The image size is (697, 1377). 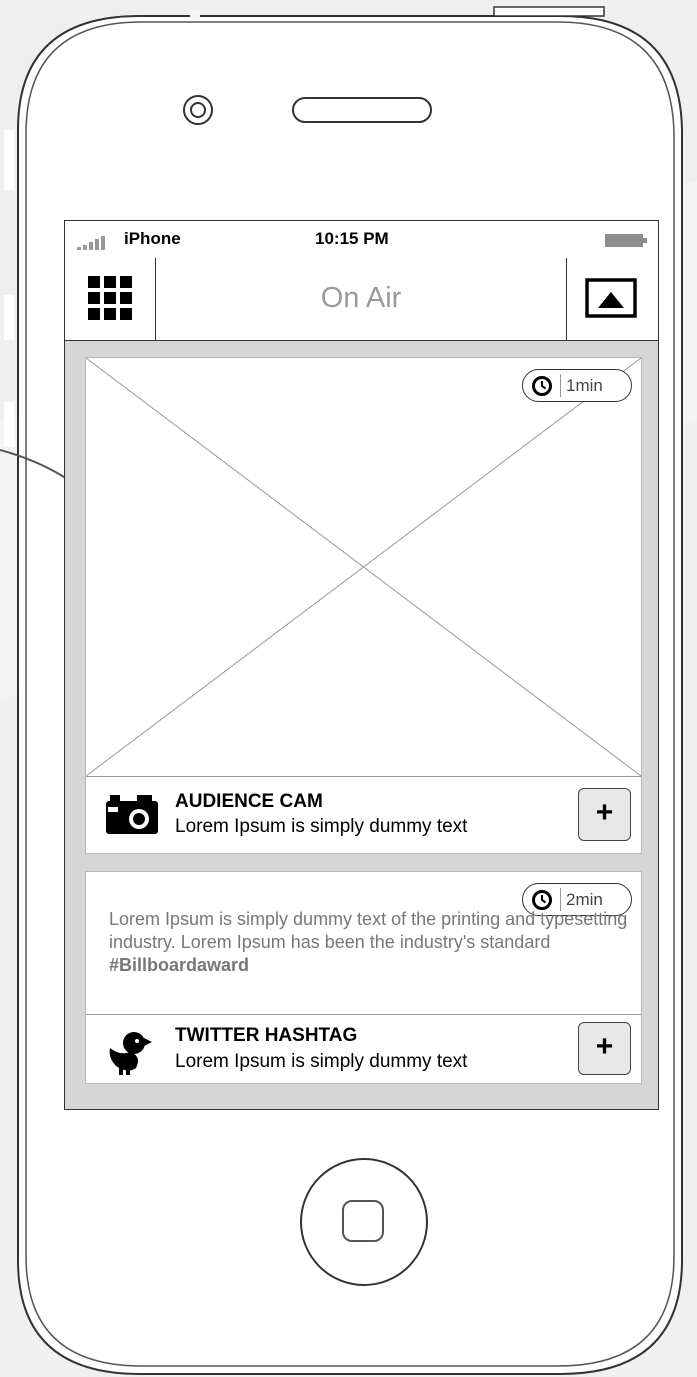 What do you see at coordinates (542, 386) in the screenshot?
I see `clock-icon` at bounding box center [542, 386].